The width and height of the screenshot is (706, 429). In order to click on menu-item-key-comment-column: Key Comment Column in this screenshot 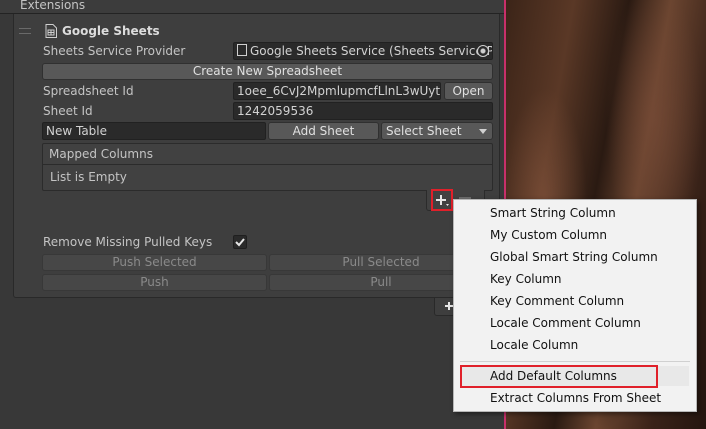, I will do `click(557, 301)`.